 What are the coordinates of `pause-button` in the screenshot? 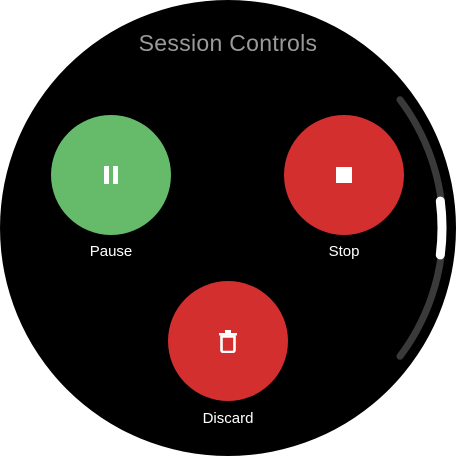 It's located at (111, 175).